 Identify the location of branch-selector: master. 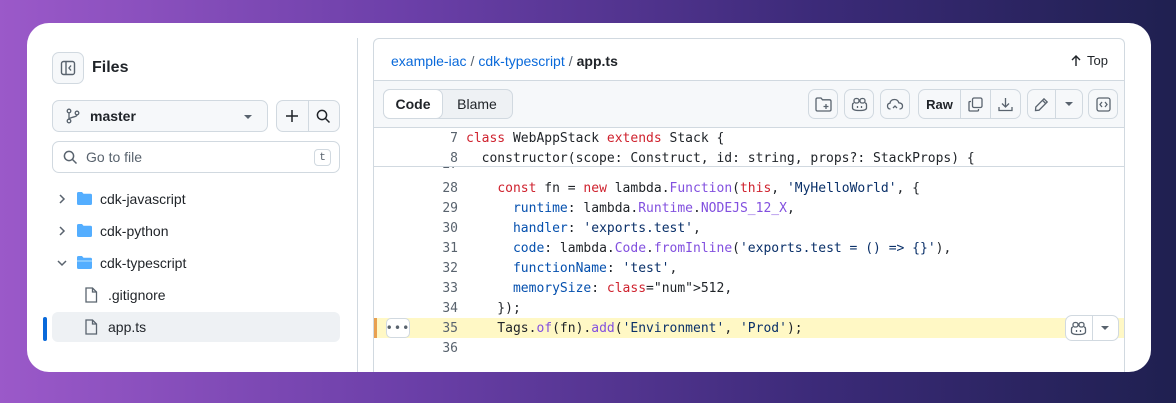
(160, 116).